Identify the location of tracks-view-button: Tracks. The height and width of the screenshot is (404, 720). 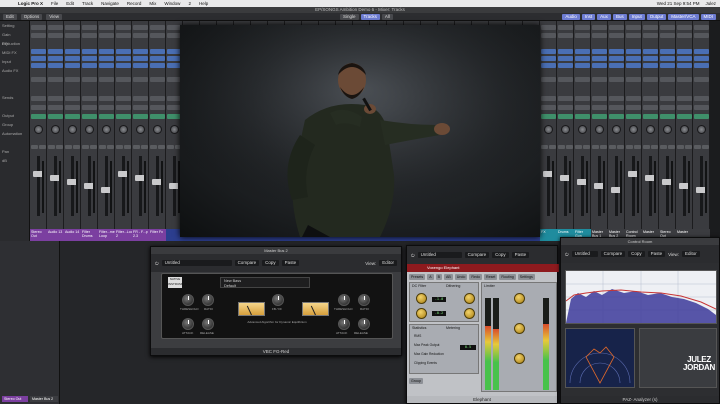
(370, 16).